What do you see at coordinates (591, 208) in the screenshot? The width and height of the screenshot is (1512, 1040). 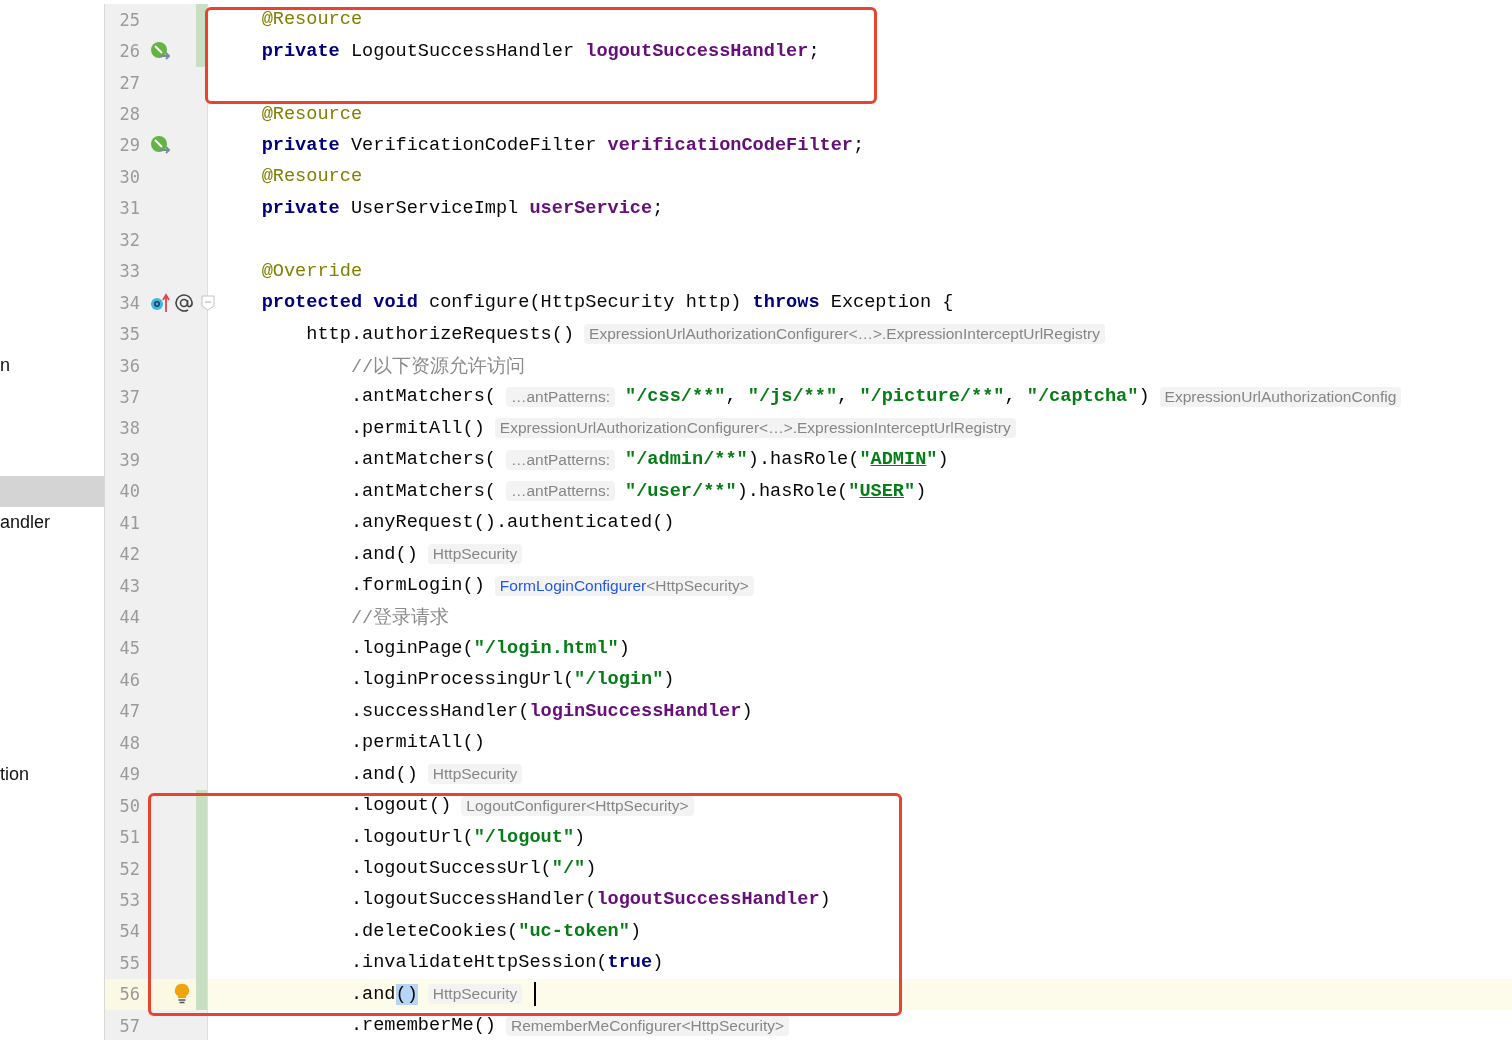 I see `field-name: userService` at bounding box center [591, 208].